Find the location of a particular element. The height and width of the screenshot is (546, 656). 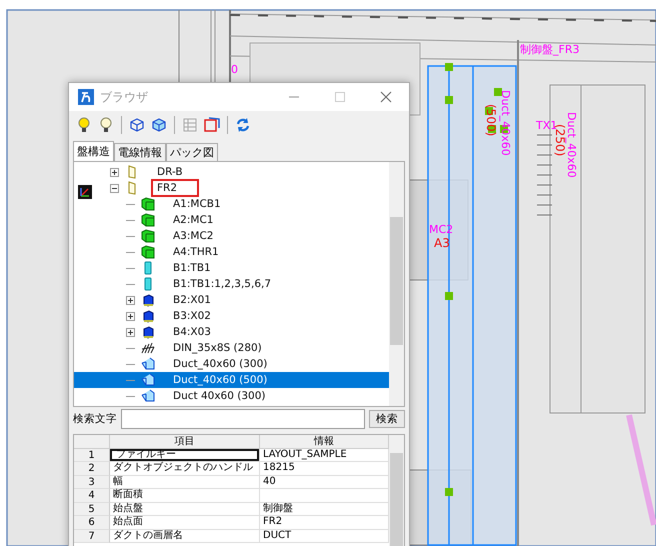

table-cell: 18215 is located at coordinates (324, 469).